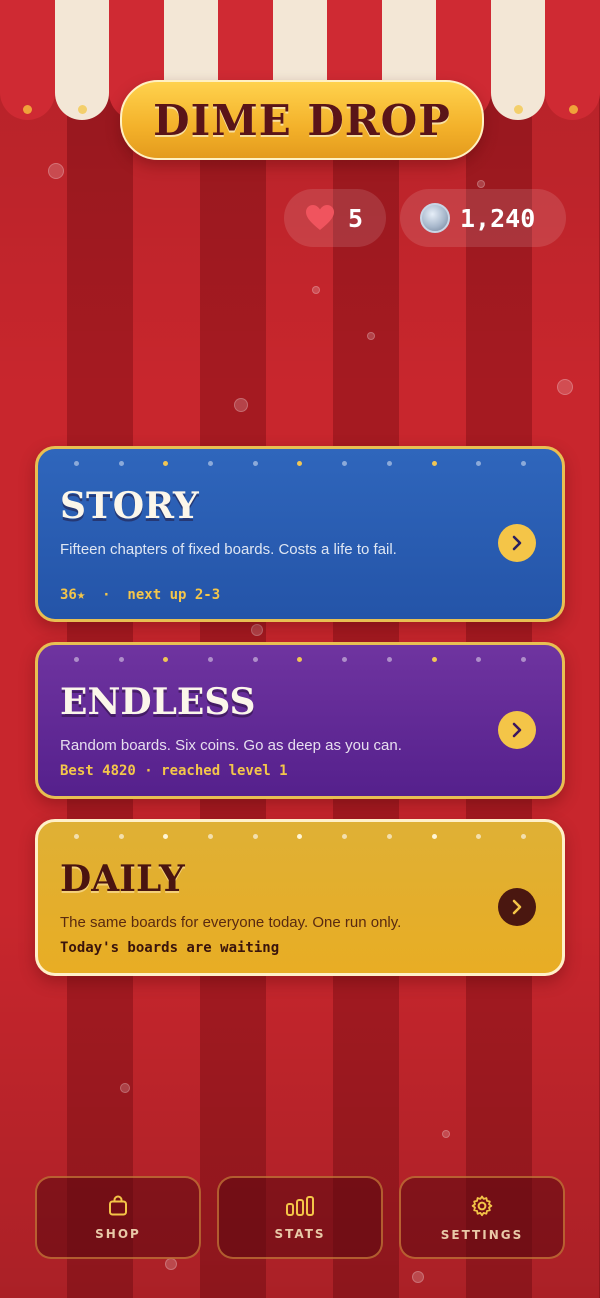 Image resolution: width=600 pixels, height=1298 pixels. I want to click on mode-title: ENDLESS, so click(158, 702).